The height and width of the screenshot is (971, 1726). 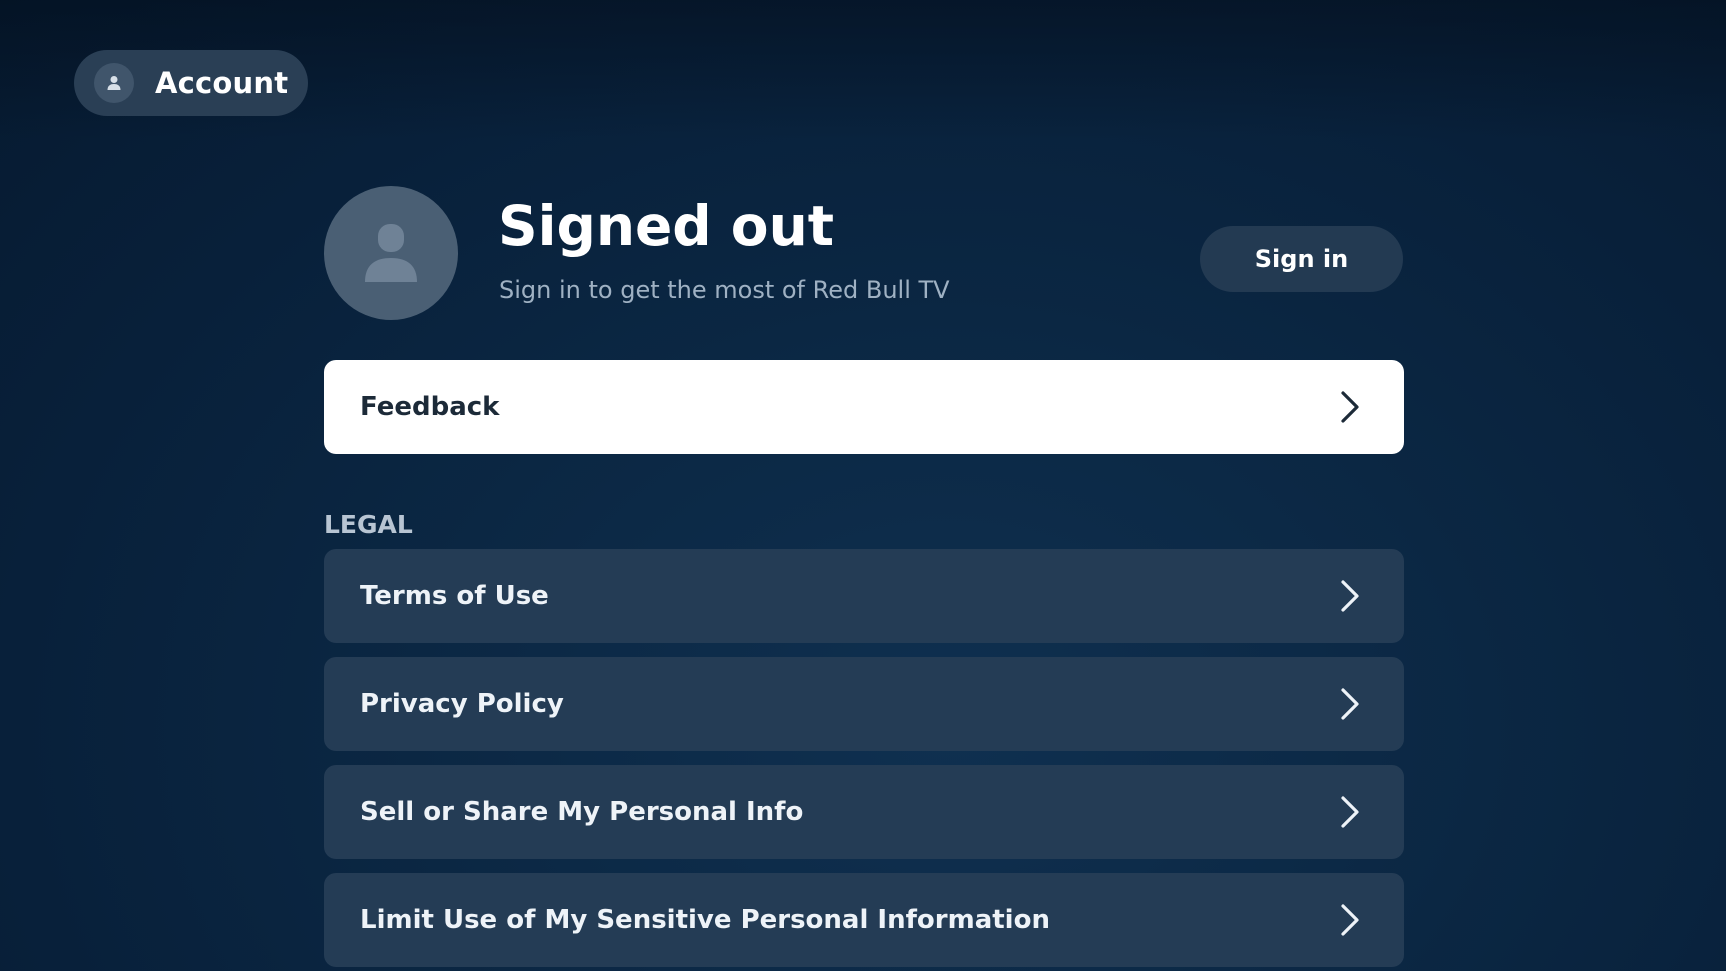 What do you see at coordinates (1301, 259) in the screenshot?
I see `sign-in-button: Sign in` at bounding box center [1301, 259].